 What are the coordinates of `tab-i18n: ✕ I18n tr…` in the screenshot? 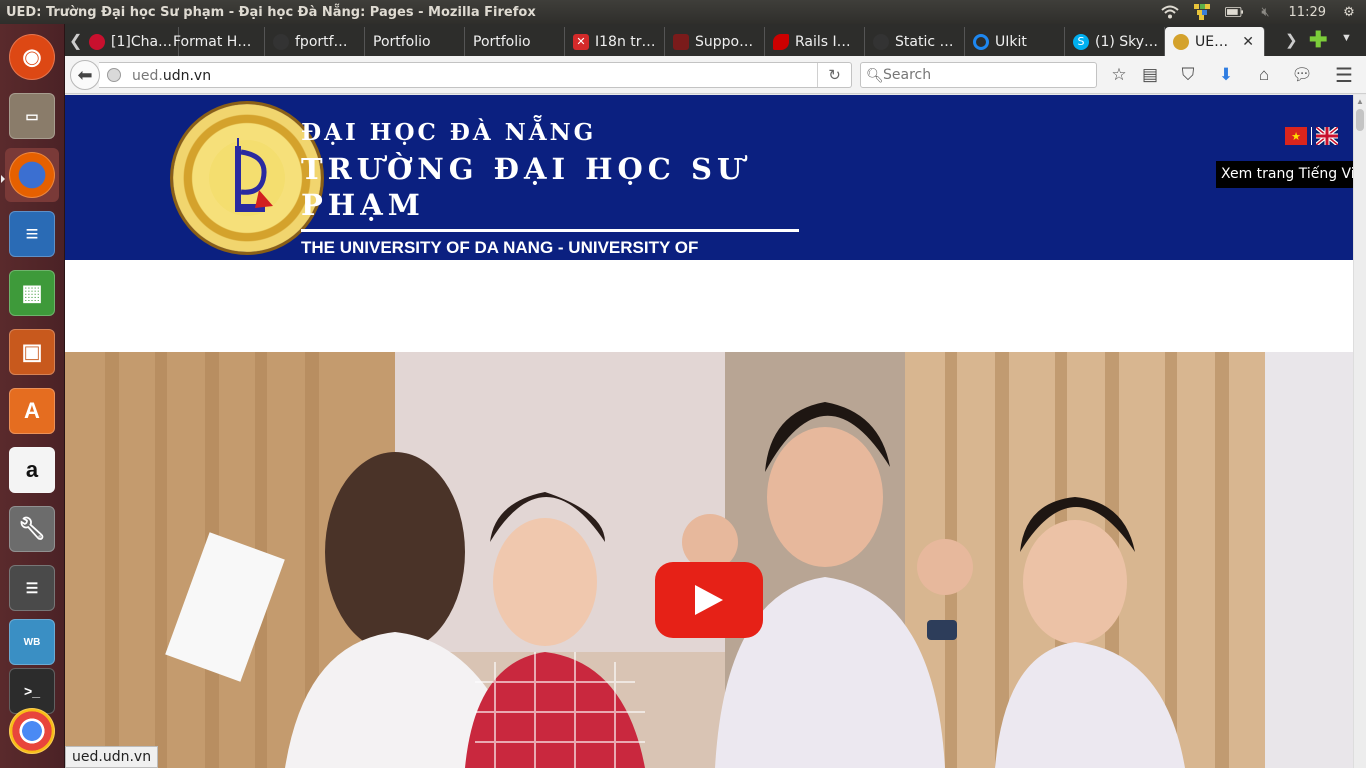 It's located at (615, 41).